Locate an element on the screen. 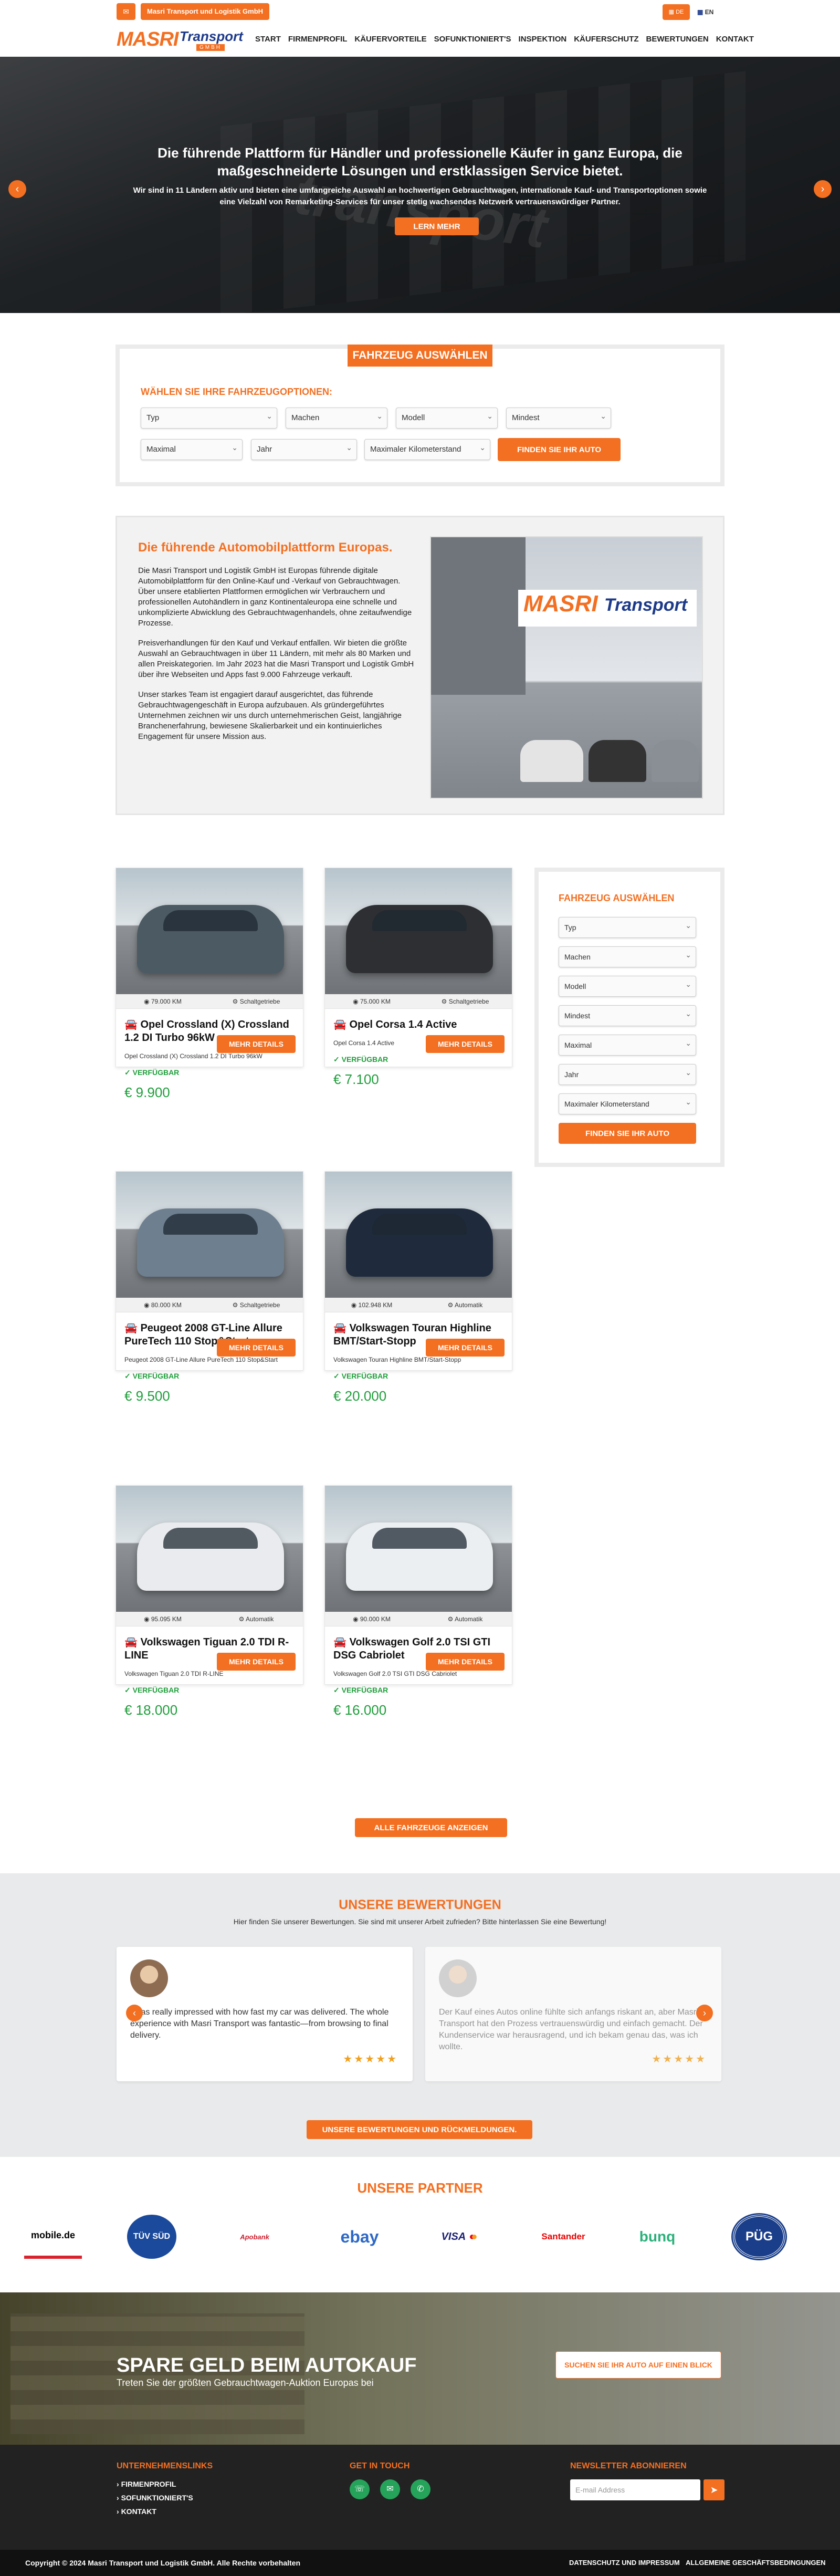 The width and height of the screenshot is (840, 2576). slider-prev-arrow-icon: ‹ is located at coordinates (17, 189).